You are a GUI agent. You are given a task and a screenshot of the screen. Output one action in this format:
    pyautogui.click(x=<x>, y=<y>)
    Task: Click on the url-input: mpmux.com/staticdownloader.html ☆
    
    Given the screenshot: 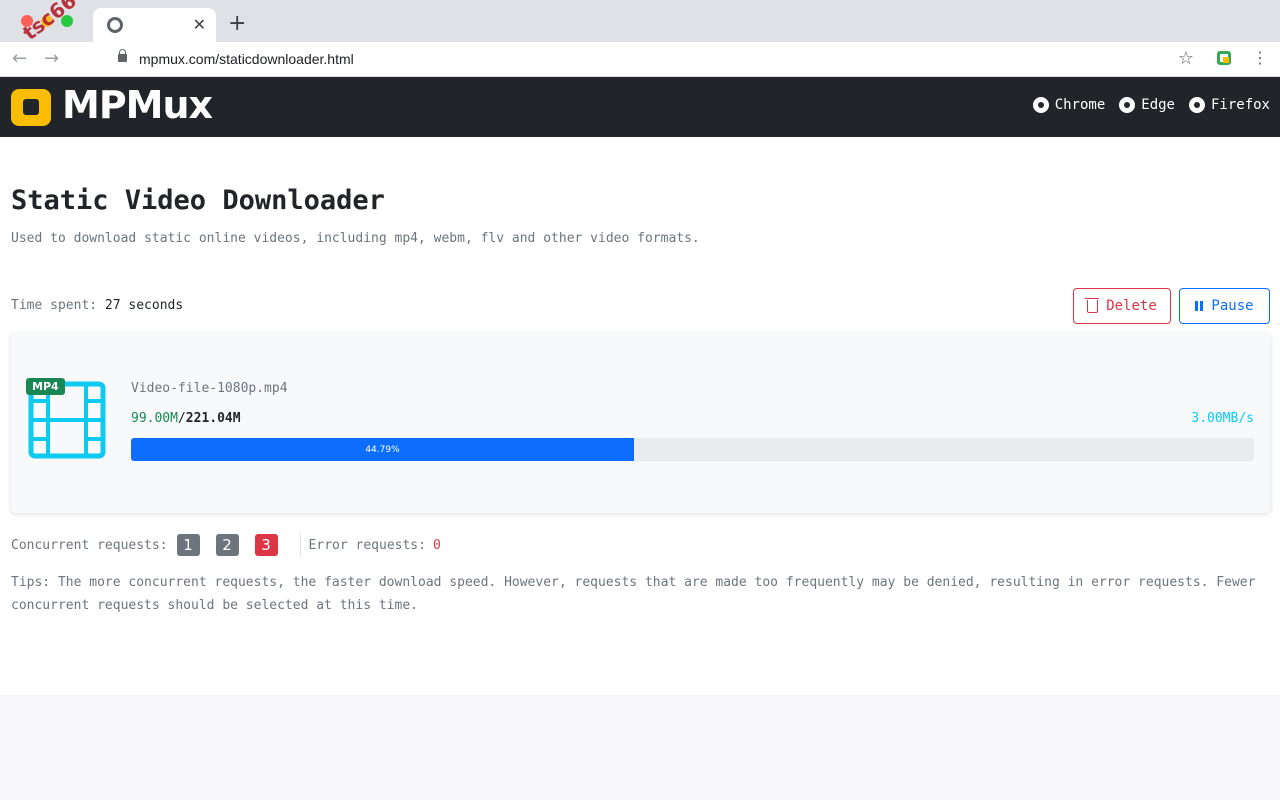 What is the action you would take?
    pyautogui.click(x=654, y=60)
    